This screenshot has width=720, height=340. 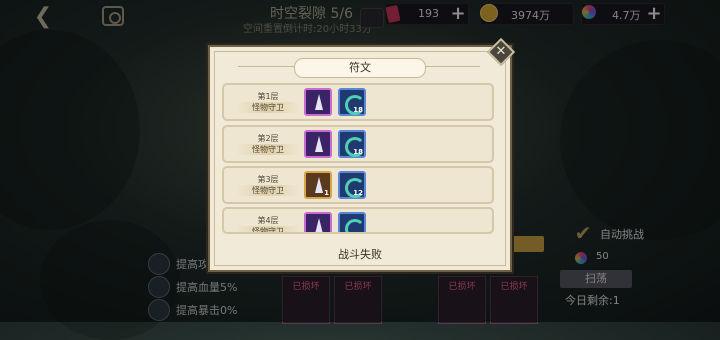 I want to click on floor-number: 第3层, so click(x=268, y=179).